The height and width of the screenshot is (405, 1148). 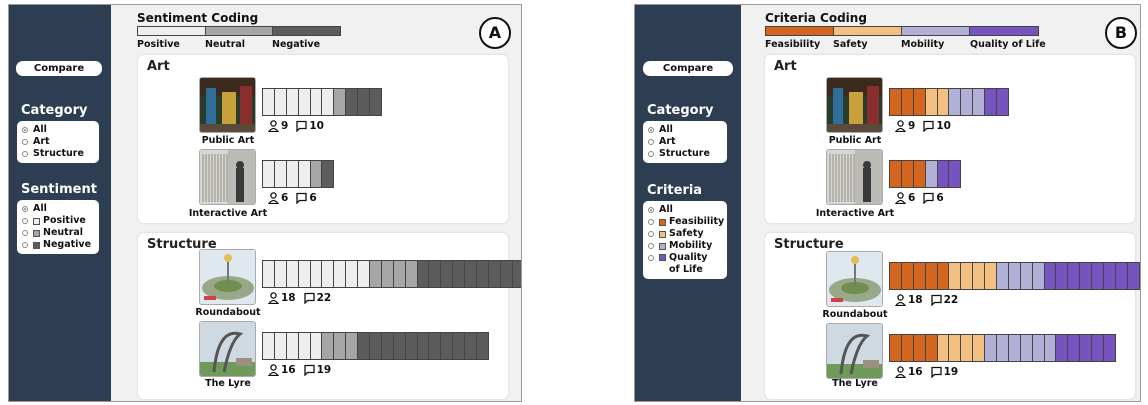 What do you see at coordinates (285, 198) in the screenshot?
I see `people-count: 6` at bounding box center [285, 198].